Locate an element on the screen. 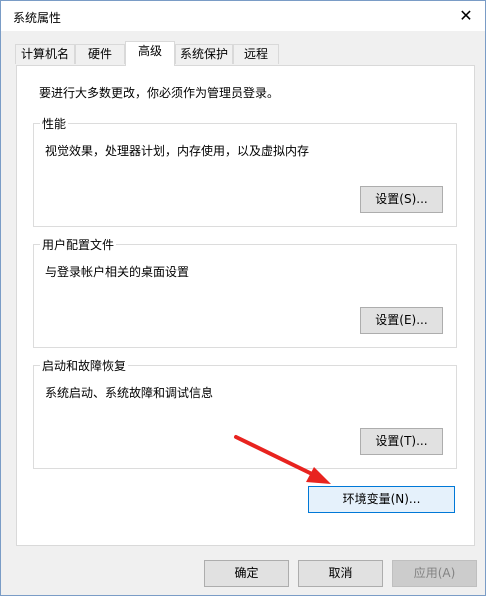 The height and width of the screenshot is (605, 493). tab-advanced: 高级 is located at coordinates (150, 53).